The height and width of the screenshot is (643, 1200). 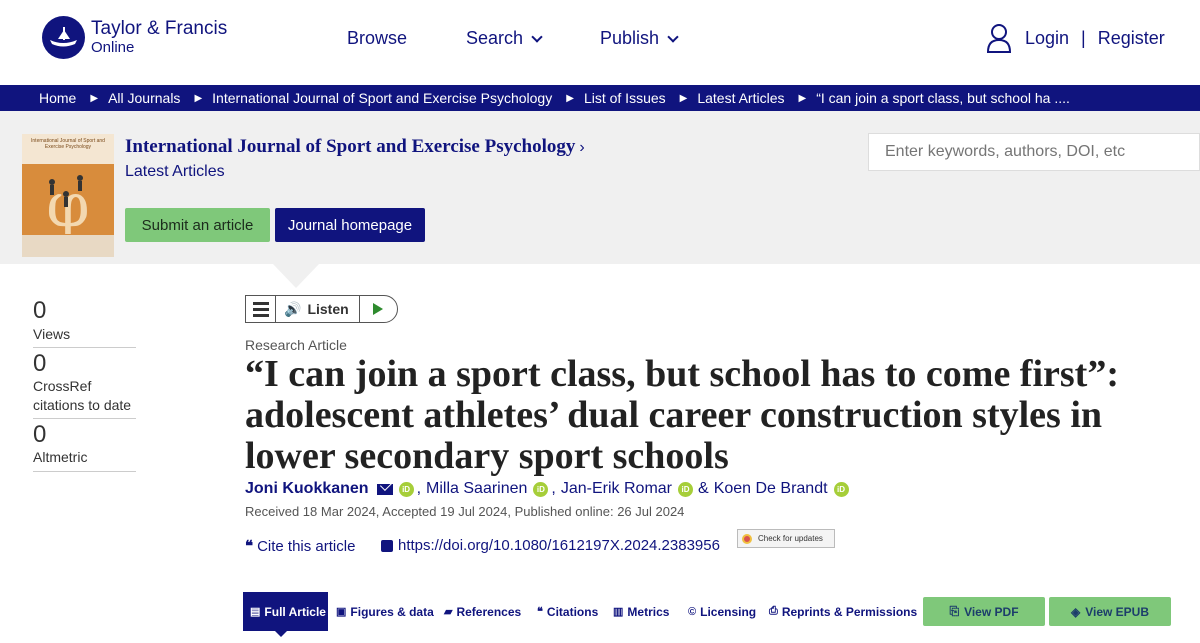 I want to click on tandf-logo: Taylor & Francis Online, so click(x=134, y=37).